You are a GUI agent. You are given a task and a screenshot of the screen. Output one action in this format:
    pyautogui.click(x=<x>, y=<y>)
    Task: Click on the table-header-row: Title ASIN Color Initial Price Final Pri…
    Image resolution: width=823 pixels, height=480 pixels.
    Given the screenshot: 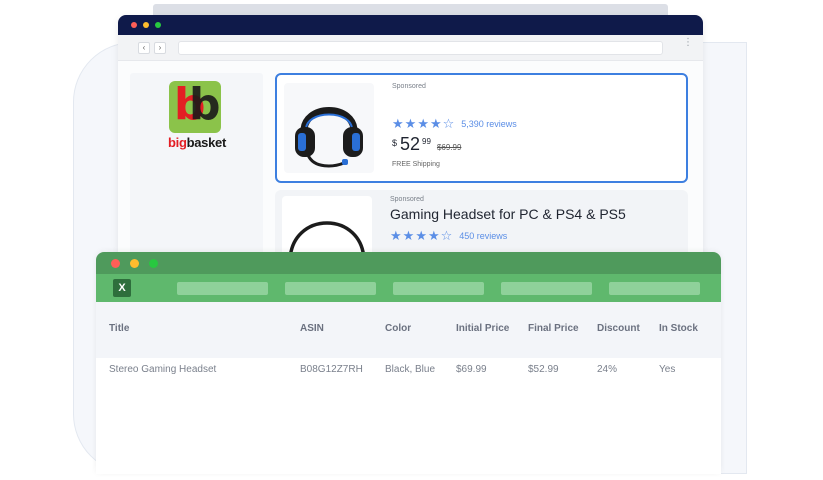 What is the action you would take?
    pyautogui.click(x=408, y=330)
    